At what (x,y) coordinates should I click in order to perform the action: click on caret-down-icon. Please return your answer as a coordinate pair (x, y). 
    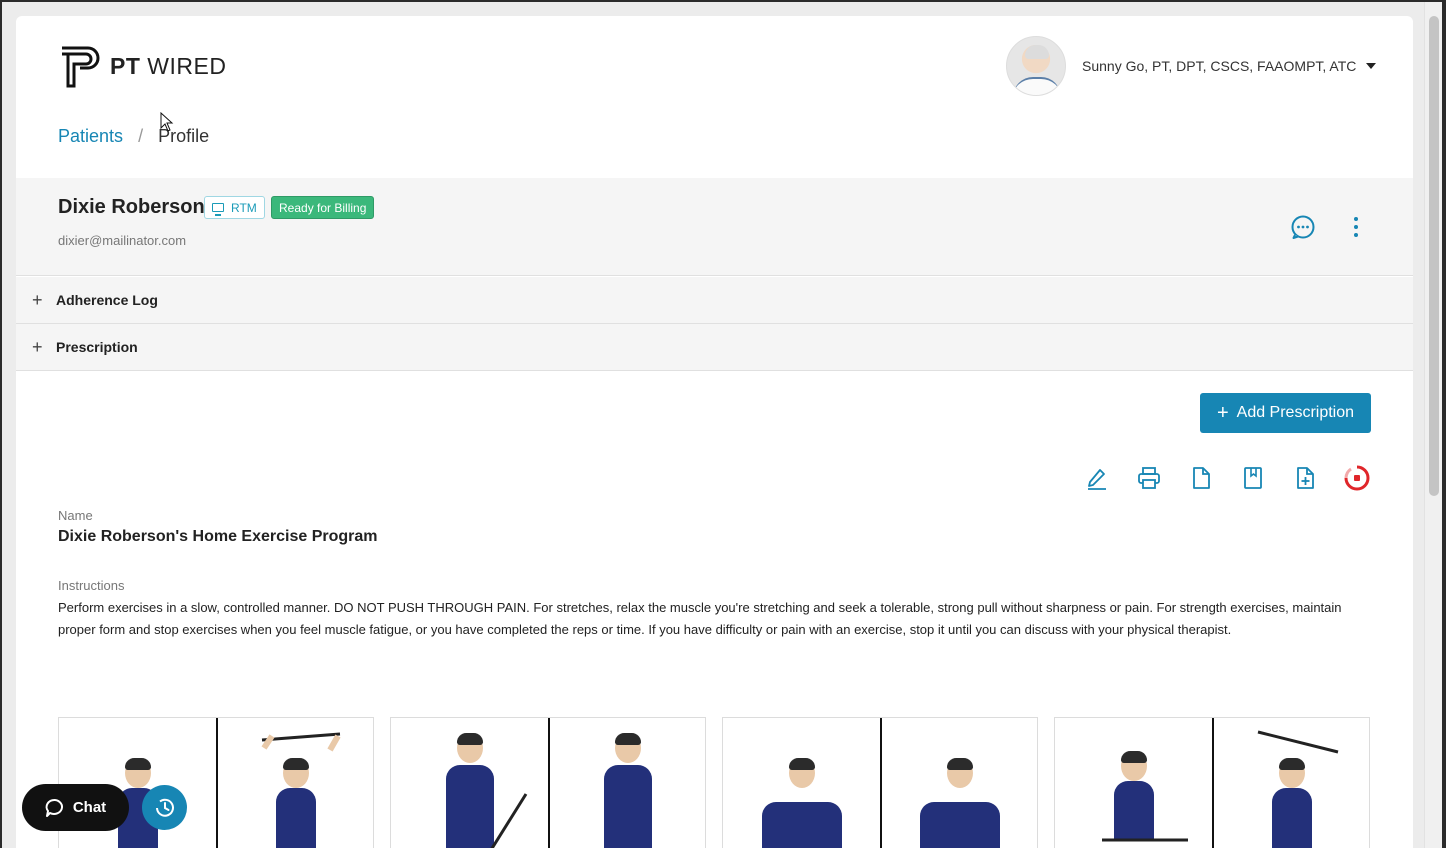
    Looking at the image, I should click on (1371, 66).